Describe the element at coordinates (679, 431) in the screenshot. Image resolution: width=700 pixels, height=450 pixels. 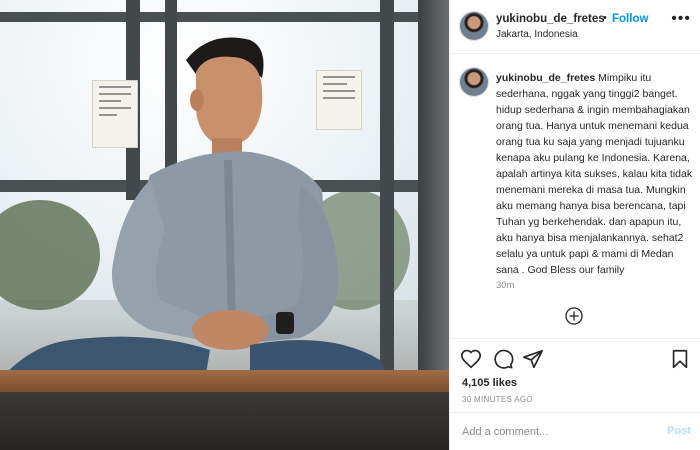
I see `post-comment-button: Post` at that location.